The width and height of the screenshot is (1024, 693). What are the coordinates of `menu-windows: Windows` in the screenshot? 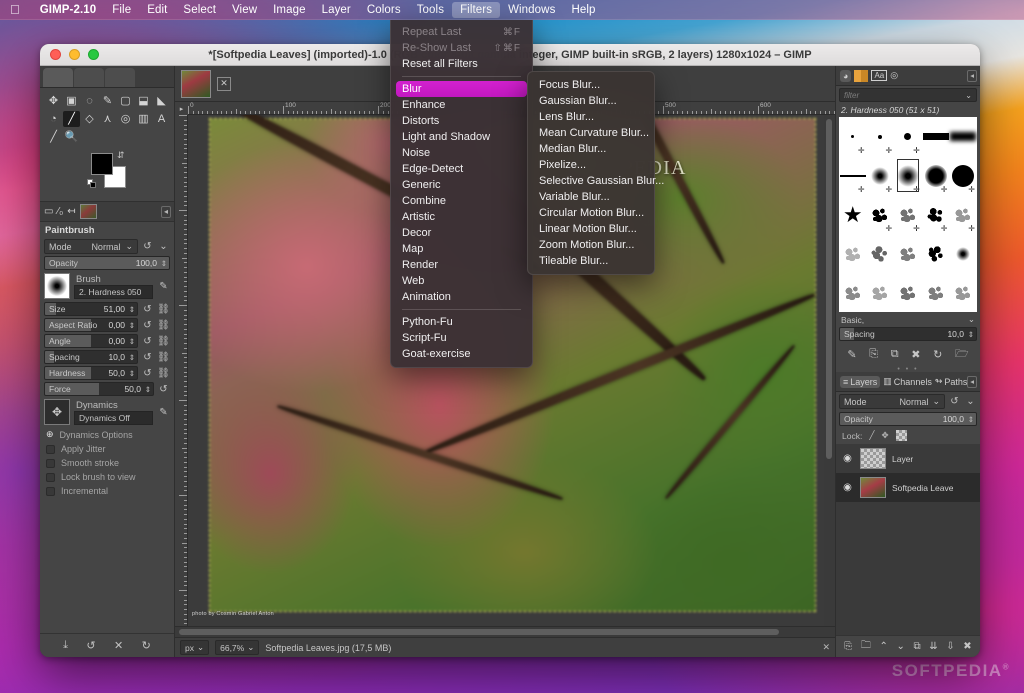 It's located at (531, 10).